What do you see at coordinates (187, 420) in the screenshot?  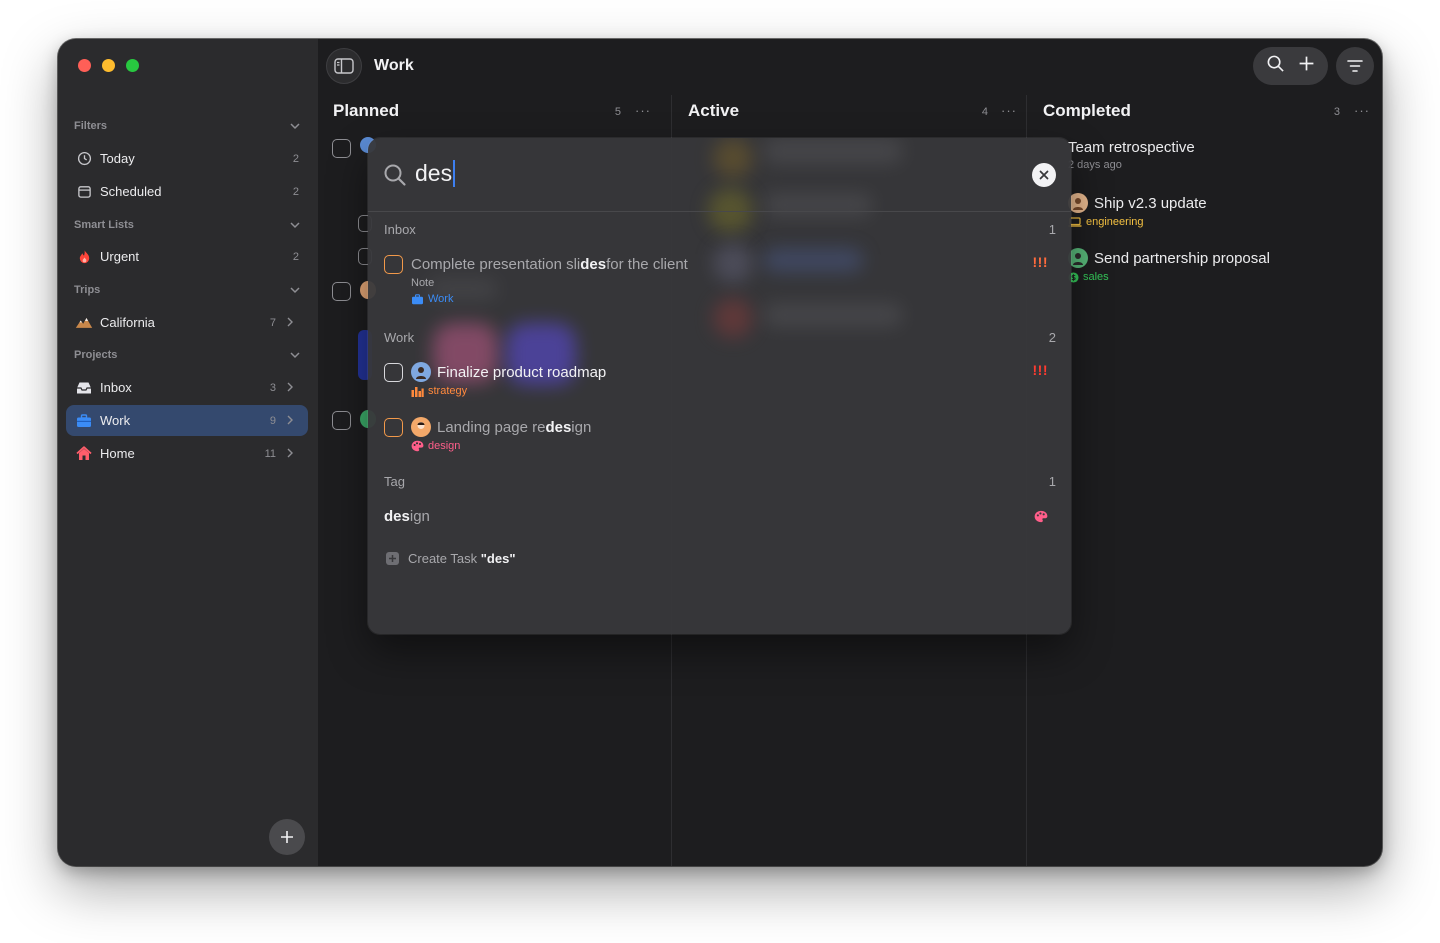 I see `sidebar-item-work: Work 9` at bounding box center [187, 420].